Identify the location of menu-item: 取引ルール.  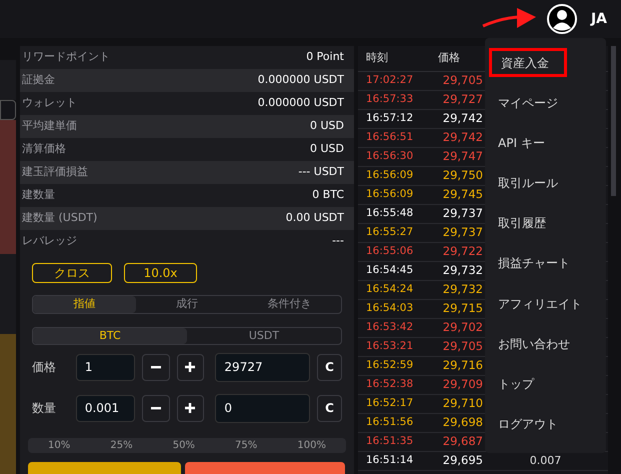
(545, 183).